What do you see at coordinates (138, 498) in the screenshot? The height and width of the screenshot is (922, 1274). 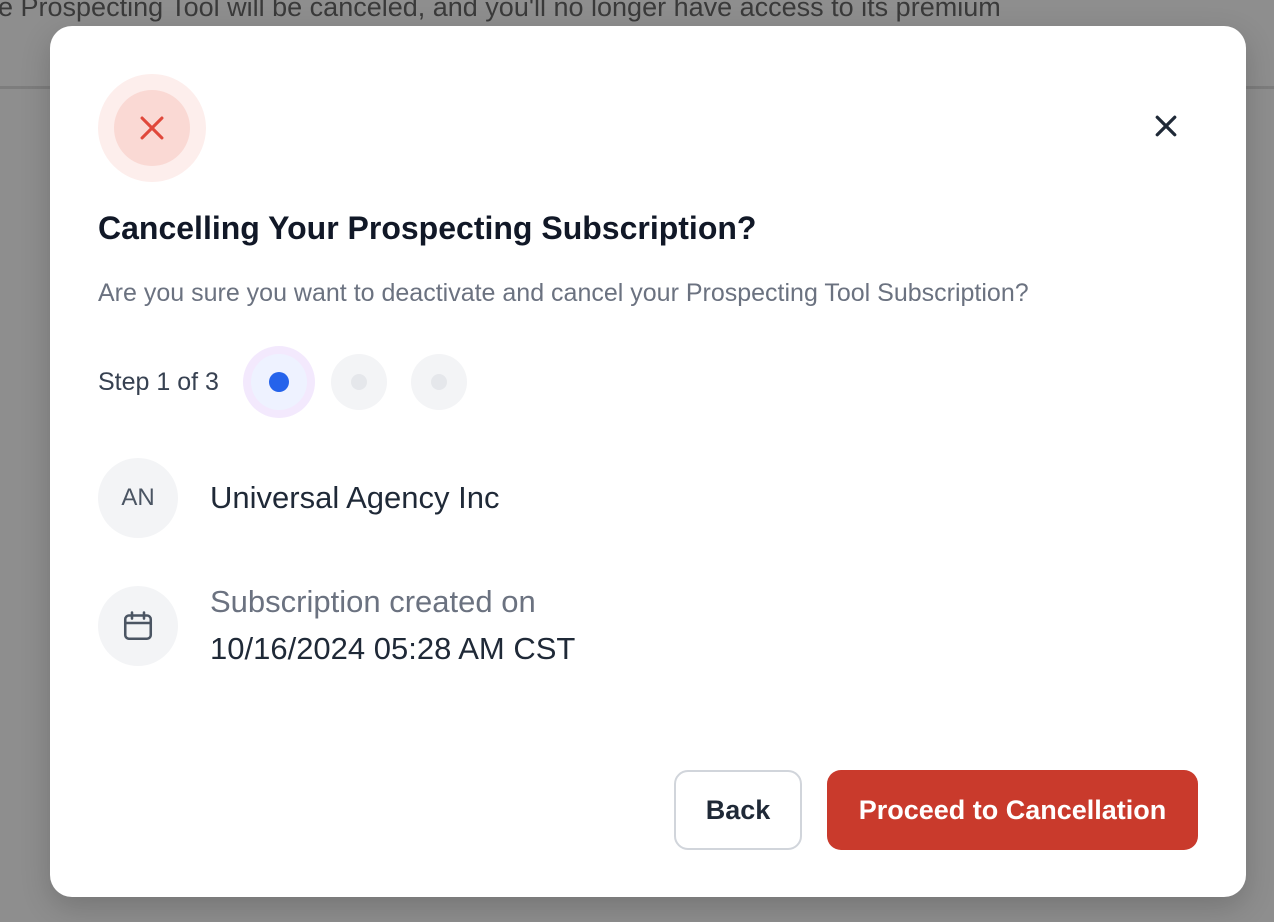 I see `avatar: AN` at bounding box center [138, 498].